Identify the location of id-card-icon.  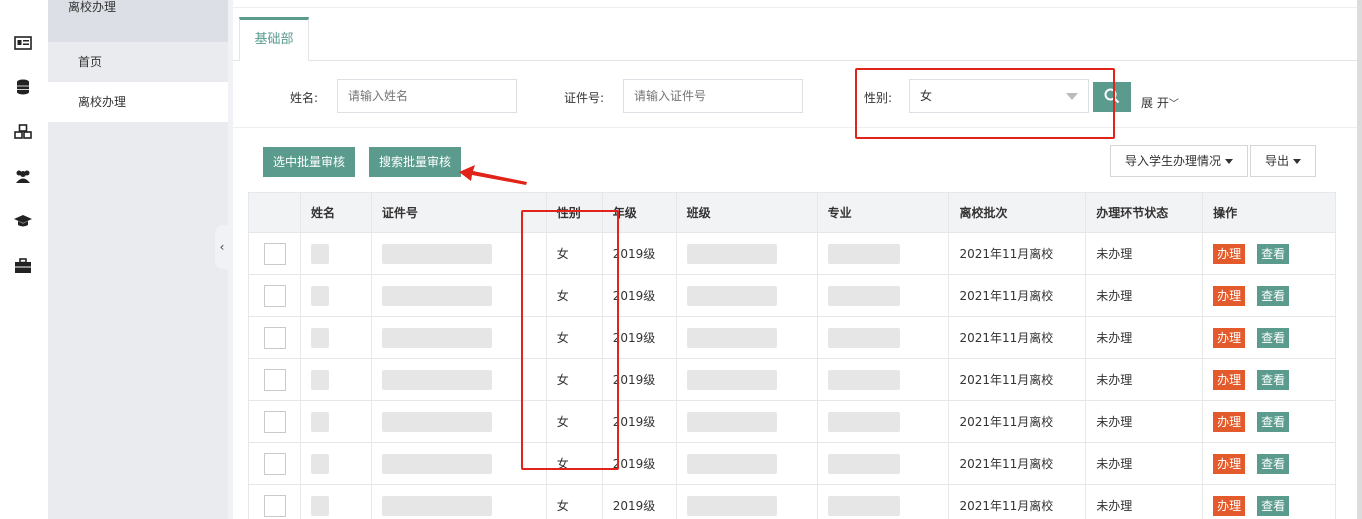
(23, 43).